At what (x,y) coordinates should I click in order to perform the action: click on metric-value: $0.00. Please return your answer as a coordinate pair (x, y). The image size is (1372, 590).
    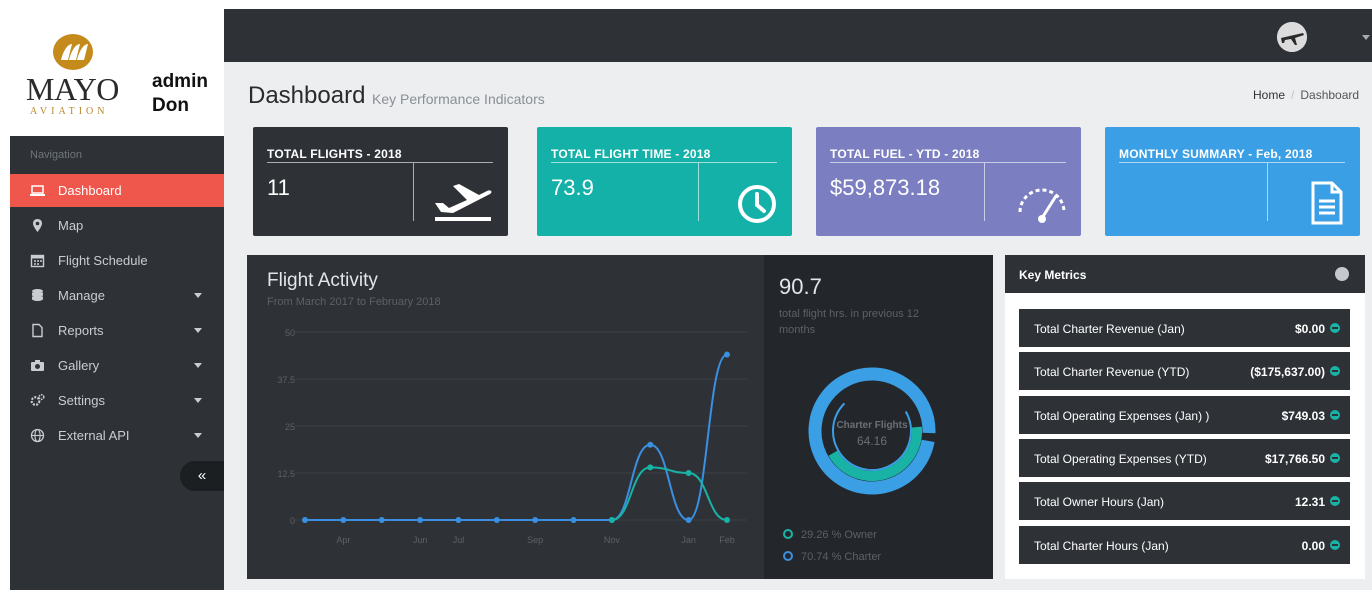
    Looking at the image, I should click on (1309, 329).